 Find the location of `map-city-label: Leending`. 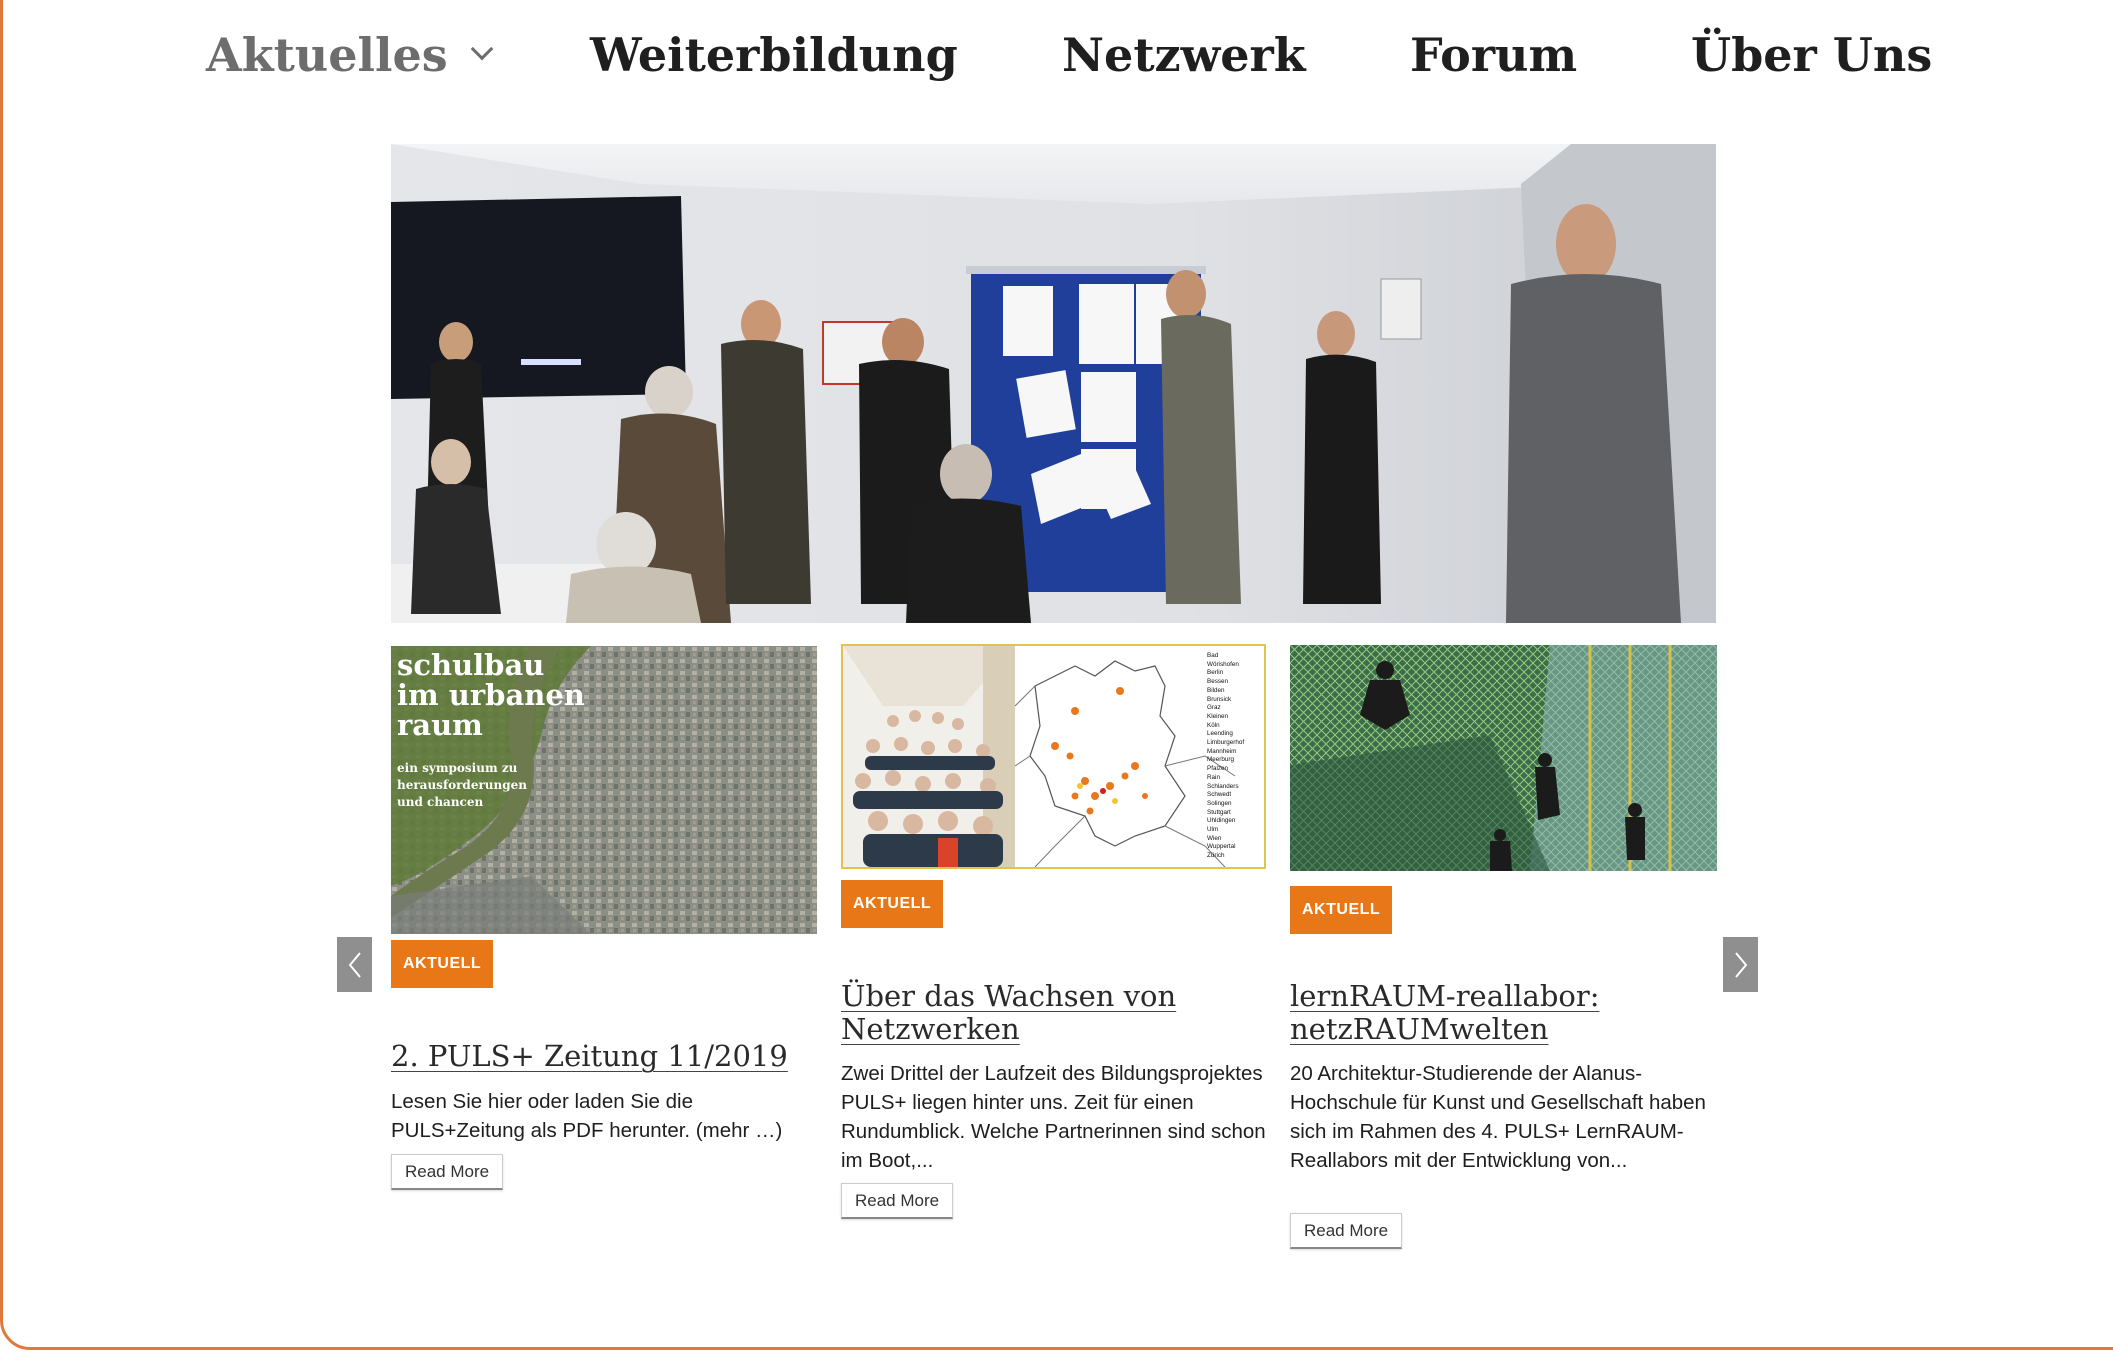

map-city-label: Leending is located at coordinates (1220, 734).